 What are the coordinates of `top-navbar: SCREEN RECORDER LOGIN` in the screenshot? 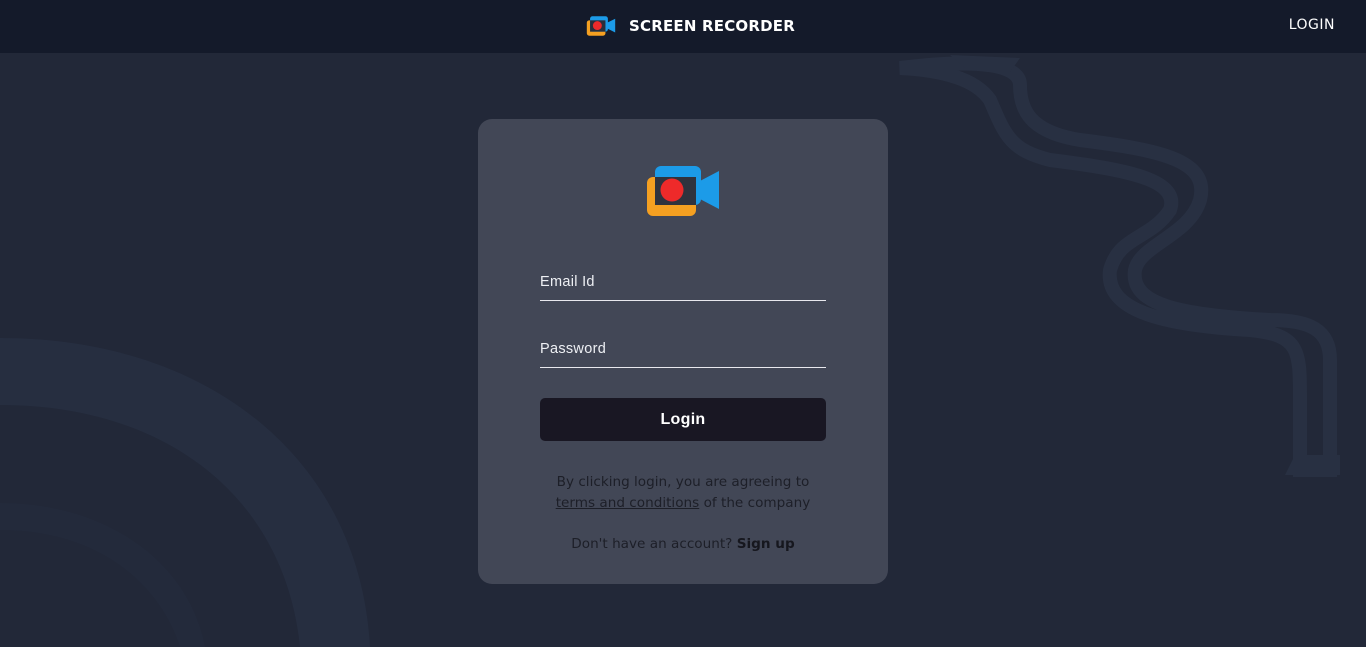 It's located at (683, 26).